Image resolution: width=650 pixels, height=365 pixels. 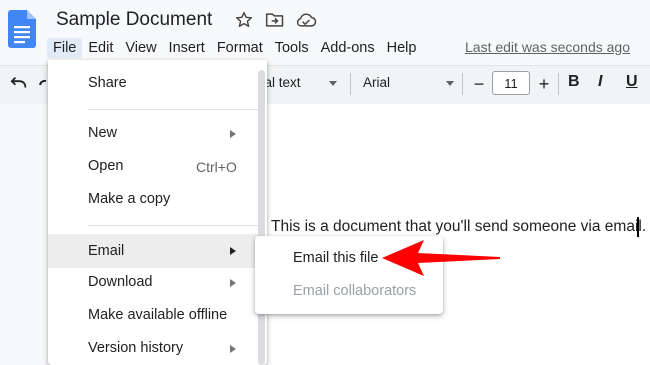 What do you see at coordinates (153, 251) in the screenshot?
I see `menu-option-email: Email` at bounding box center [153, 251].